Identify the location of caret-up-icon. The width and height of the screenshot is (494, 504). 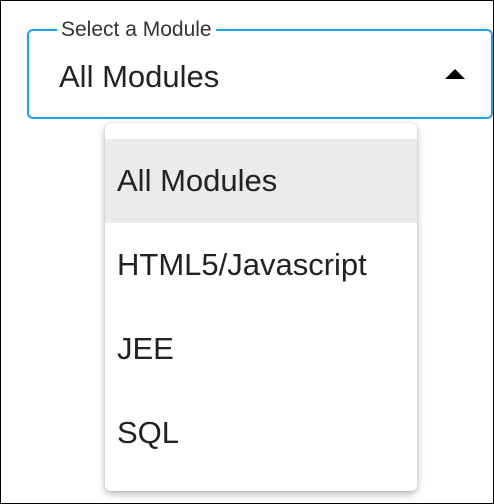
(455, 74).